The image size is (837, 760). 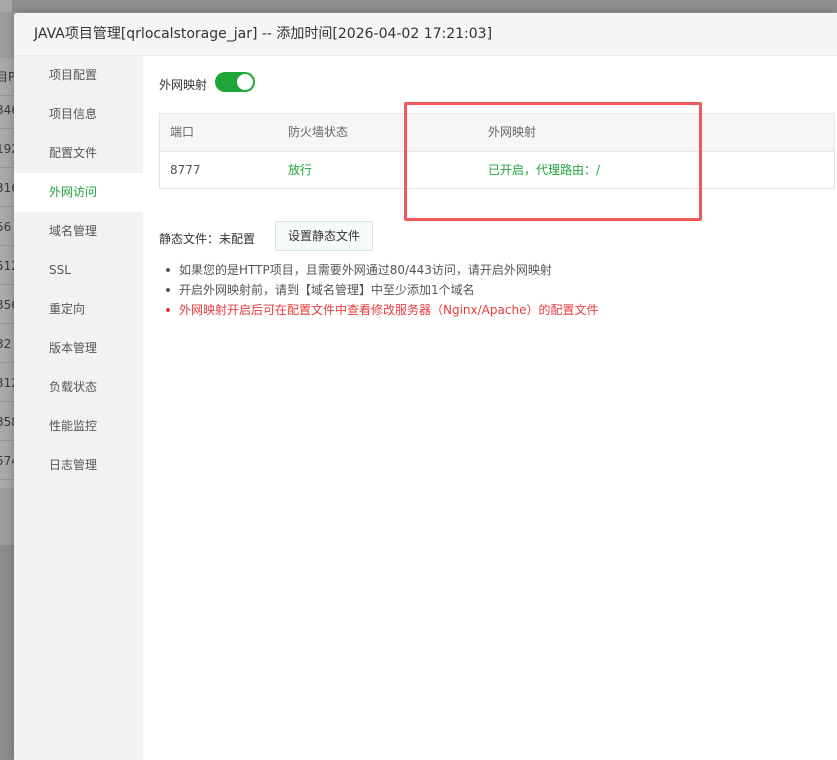 What do you see at coordinates (7, 383) in the screenshot?
I see `background-cell: 312` at bounding box center [7, 383].